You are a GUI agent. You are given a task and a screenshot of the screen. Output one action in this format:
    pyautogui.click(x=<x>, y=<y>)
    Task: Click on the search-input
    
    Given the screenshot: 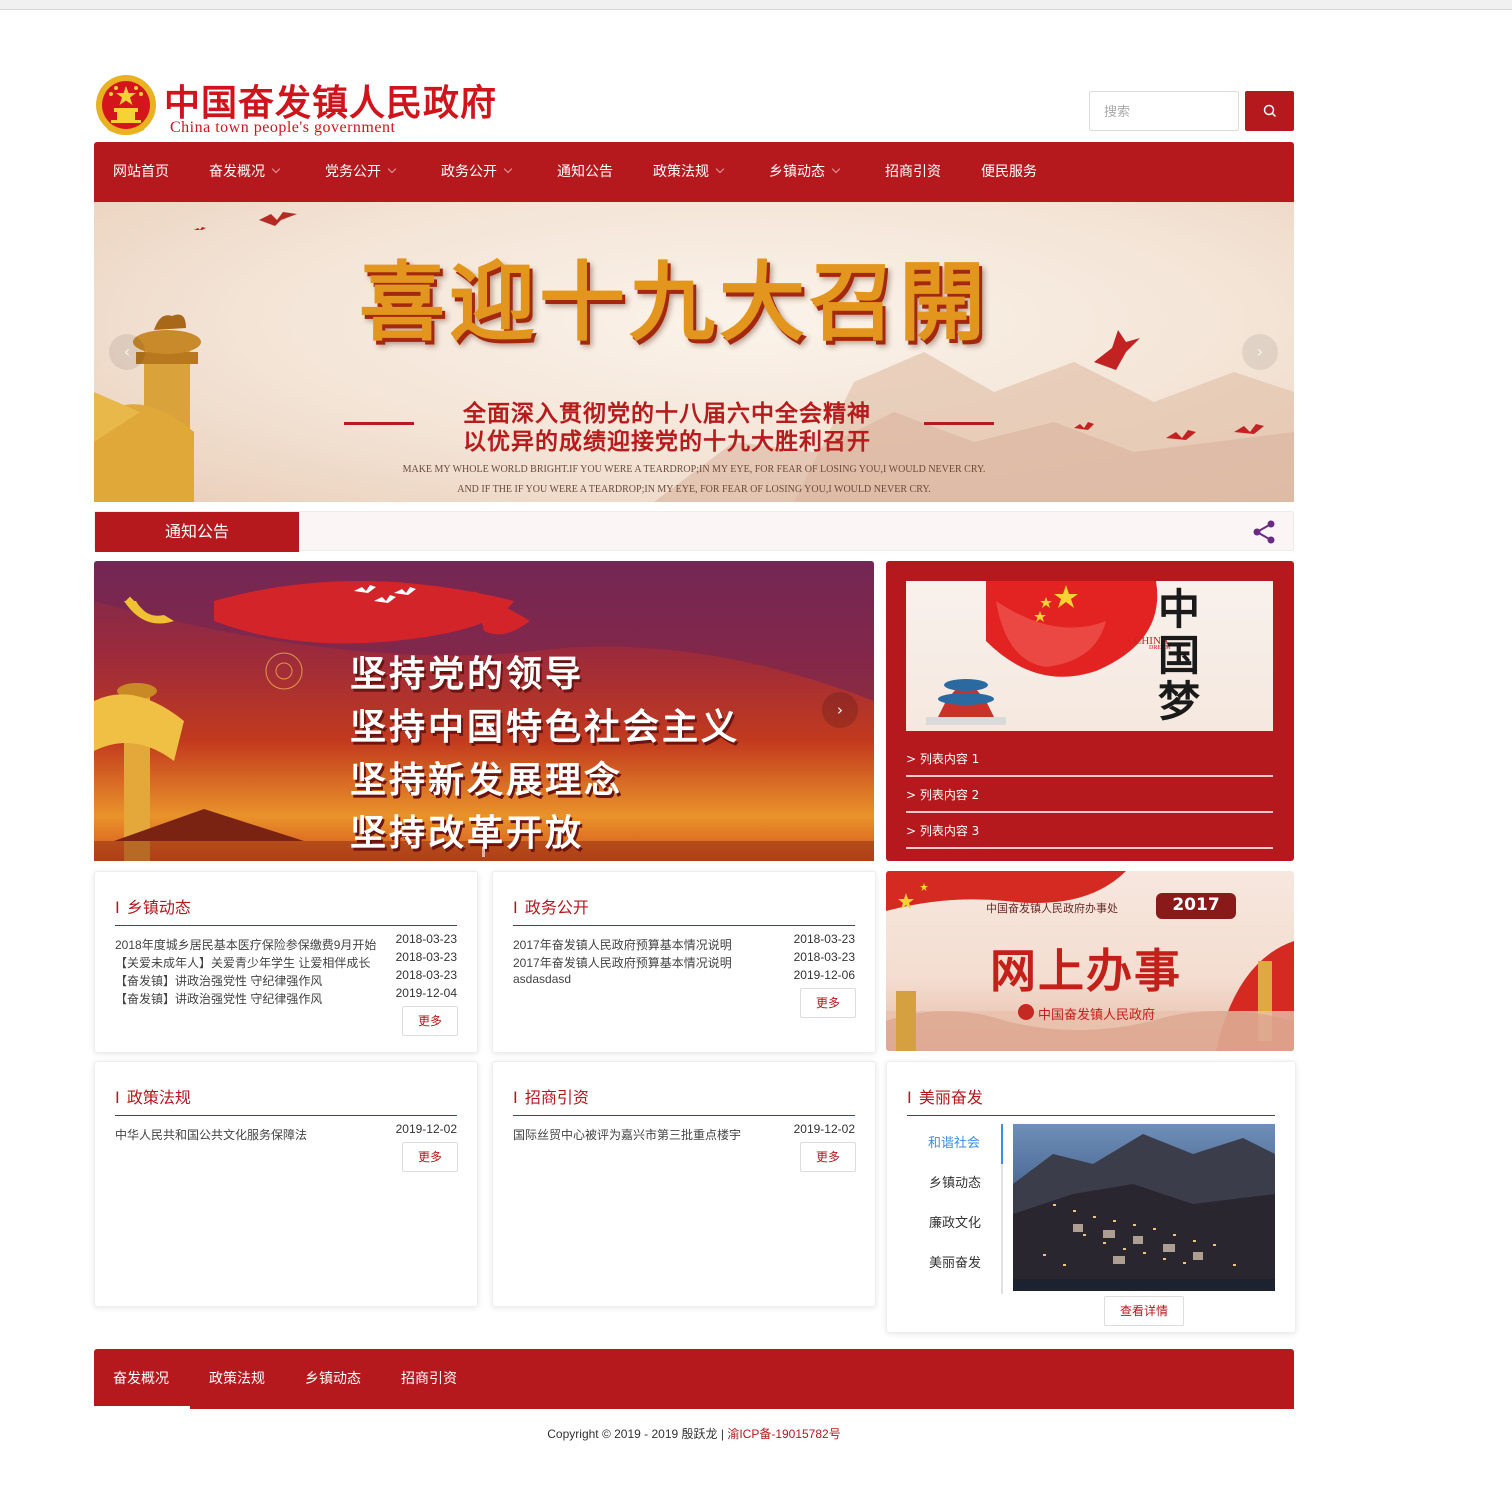 What is the action you would take?
    pyautogui.click(x=1164, y=111)
    